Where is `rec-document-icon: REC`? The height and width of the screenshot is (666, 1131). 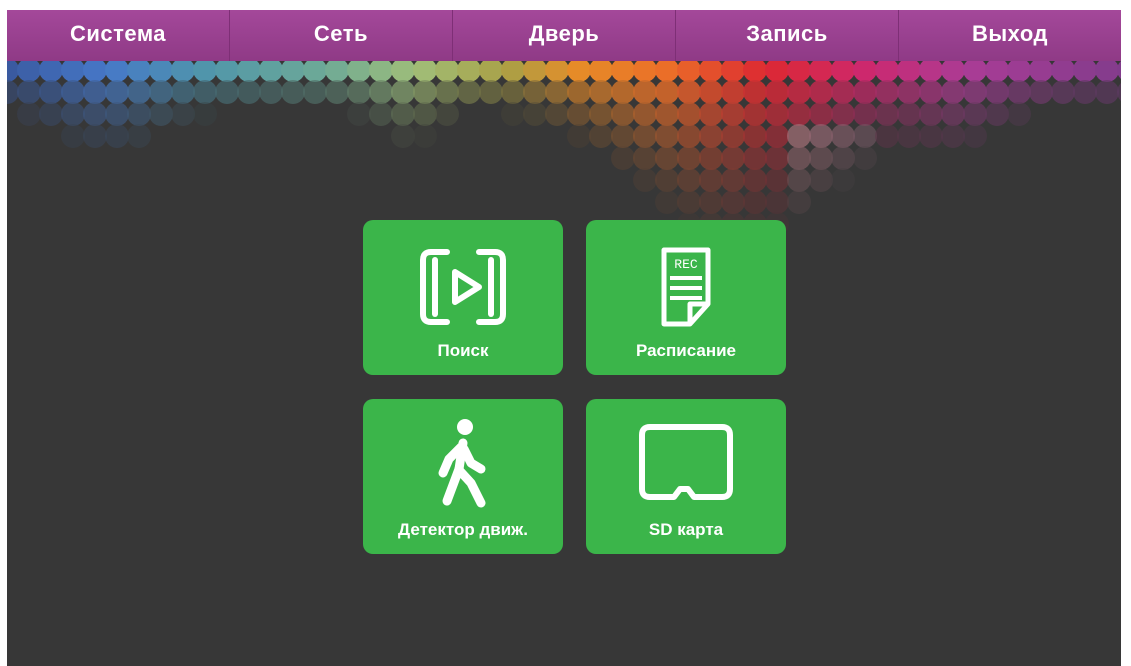 rec-document-icon: REC is located at coordinates (686, 287).